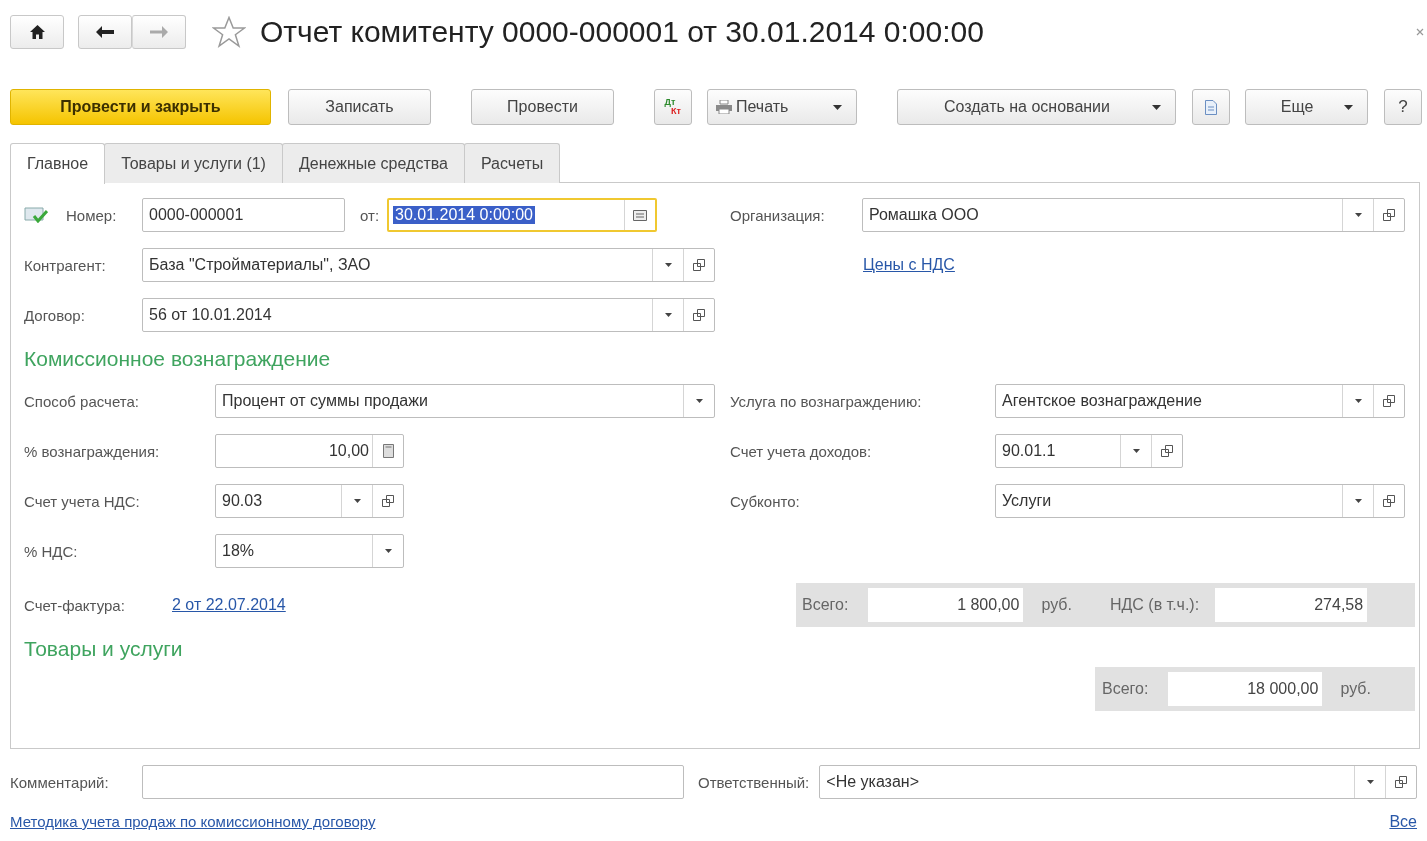 The image size is (1427, 841). What do you see at coordinates (640, 215) in the screenshot?
I see `calendar-icon` at bounding box center [640, 215].